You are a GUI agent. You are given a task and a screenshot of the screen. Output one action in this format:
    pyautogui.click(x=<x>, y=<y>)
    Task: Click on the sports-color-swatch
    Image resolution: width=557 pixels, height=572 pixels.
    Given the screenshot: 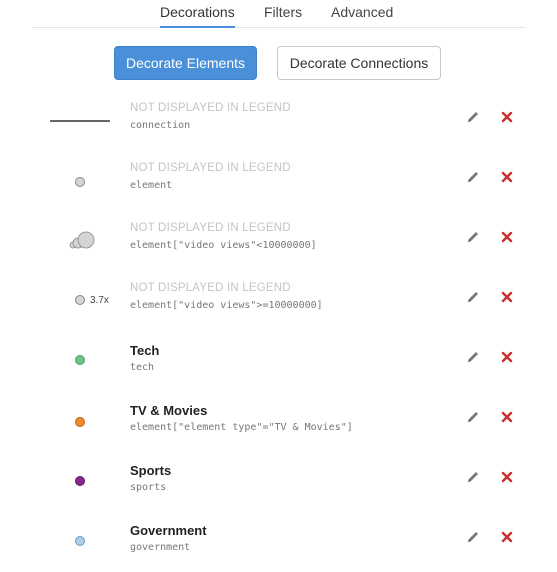 What is the action you would take?
    pyautogui.click(x=80, y=481)
    